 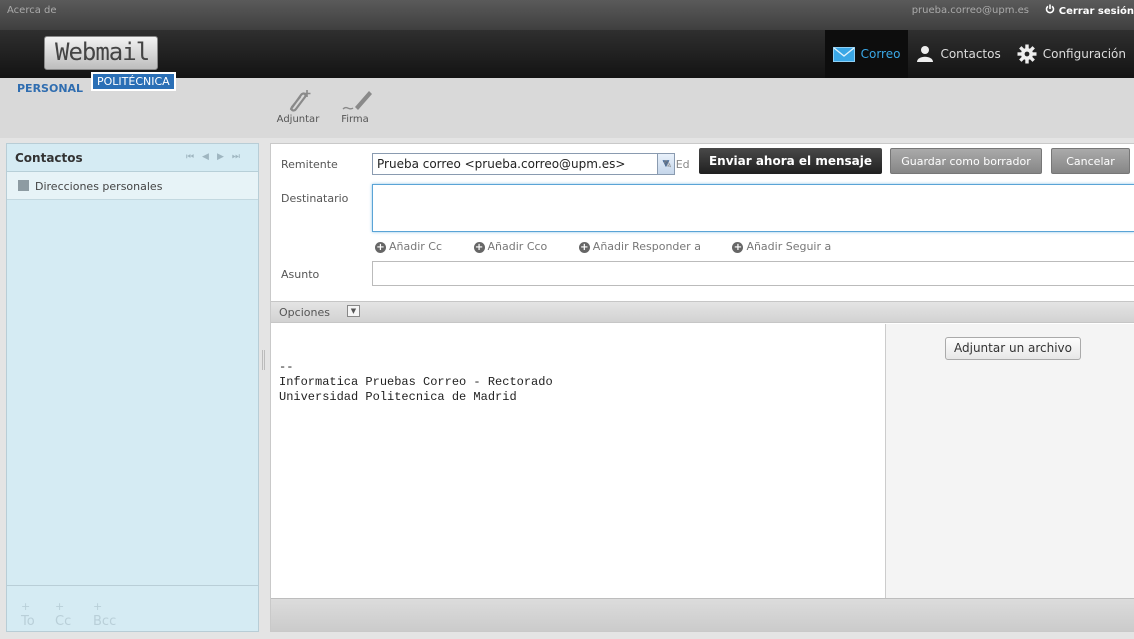 I want to click on person-icon, so click(x=925, y=54).